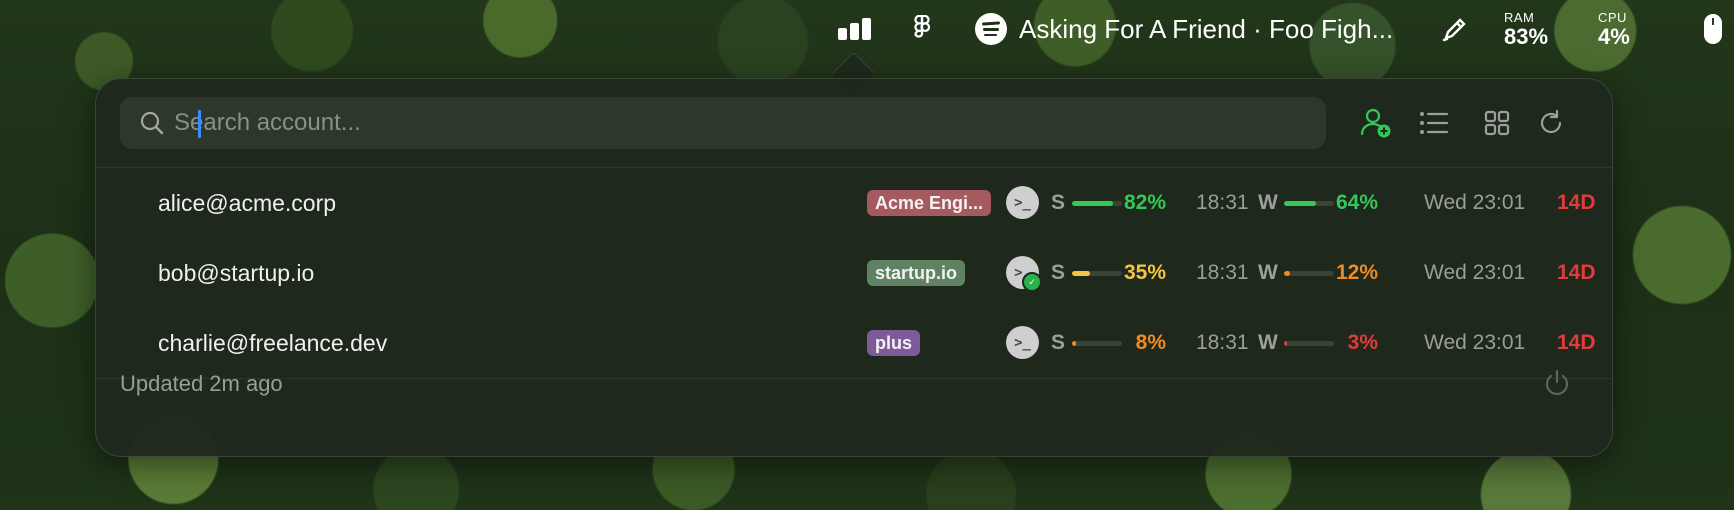 The height and width of the screenshot is (510, 1734). Describe the element at coordinates (236, 273) in the screenshot. I see `account-email: bob@startup.io` at that location.